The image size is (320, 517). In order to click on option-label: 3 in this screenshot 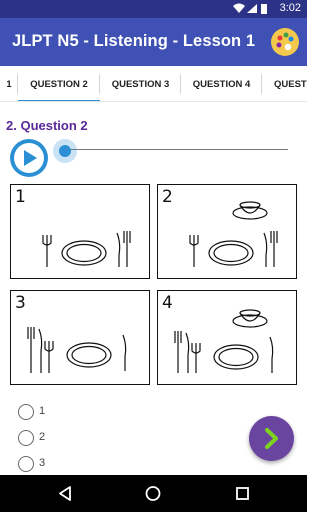, I will do `click(42, 463)`.